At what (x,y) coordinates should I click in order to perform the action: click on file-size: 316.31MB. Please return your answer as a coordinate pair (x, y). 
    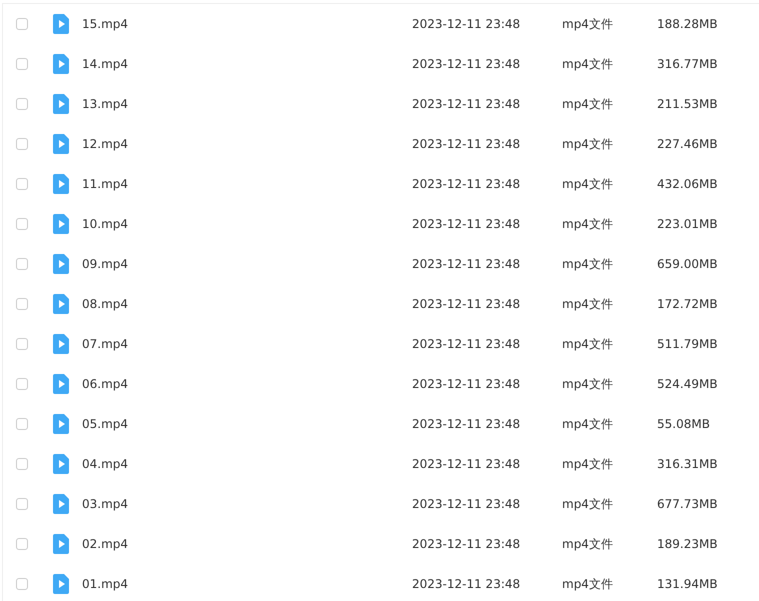
    Looking at the image, I should click on (687, 464).